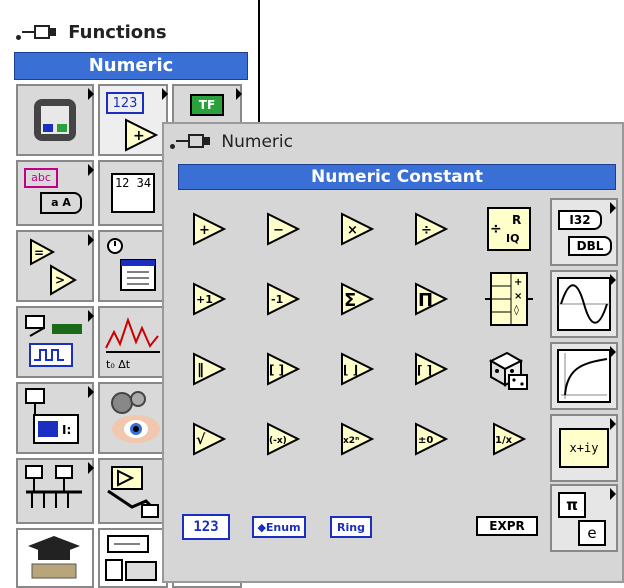  I want to click on svg-text: ±0, so click(425, 440).